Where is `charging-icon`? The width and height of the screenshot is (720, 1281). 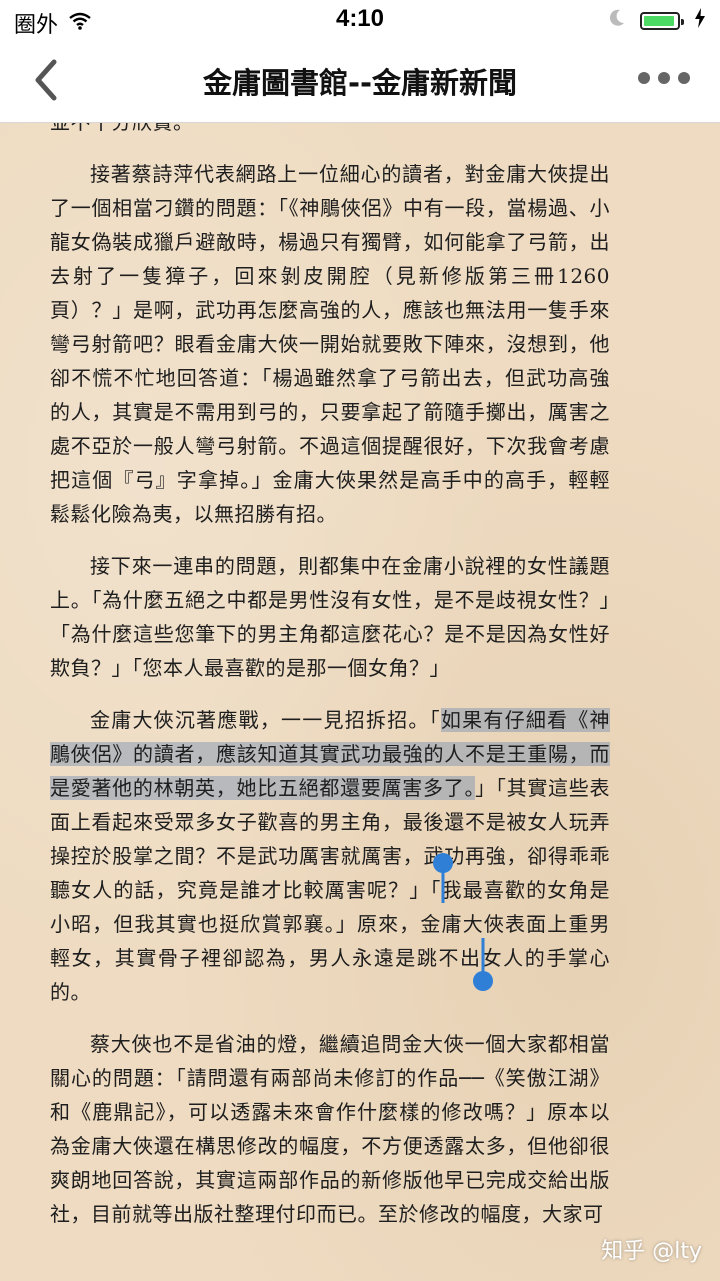 charging-icon is located at coordinates (700, 21).